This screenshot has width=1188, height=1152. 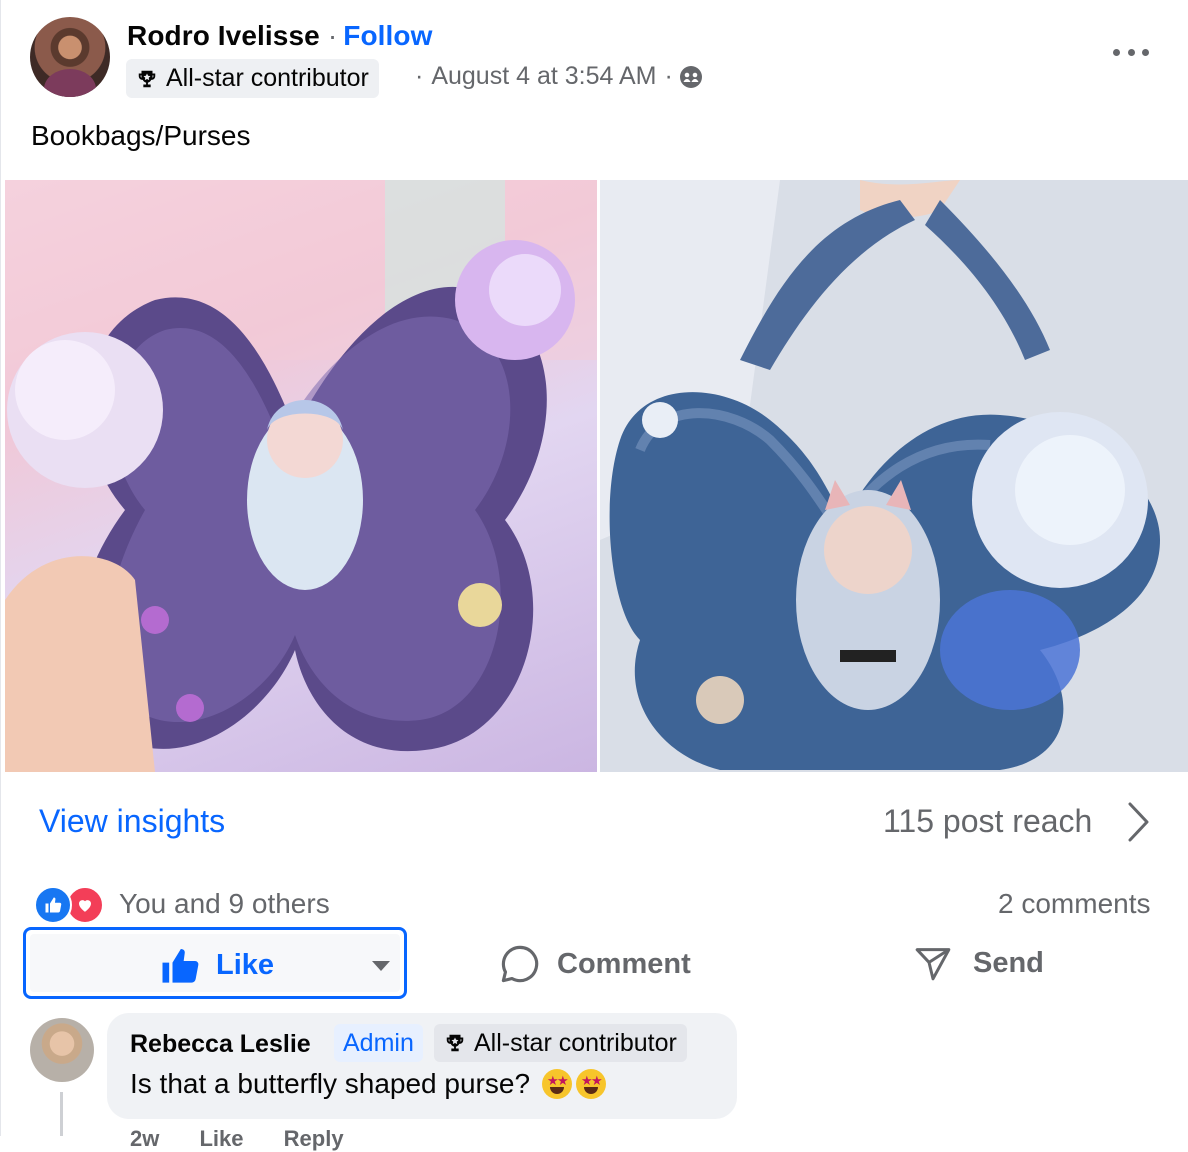 What do you see at coordinates (520, 964) in the screenshot?
I see `comment-icon` at bounding box center [520, 964].